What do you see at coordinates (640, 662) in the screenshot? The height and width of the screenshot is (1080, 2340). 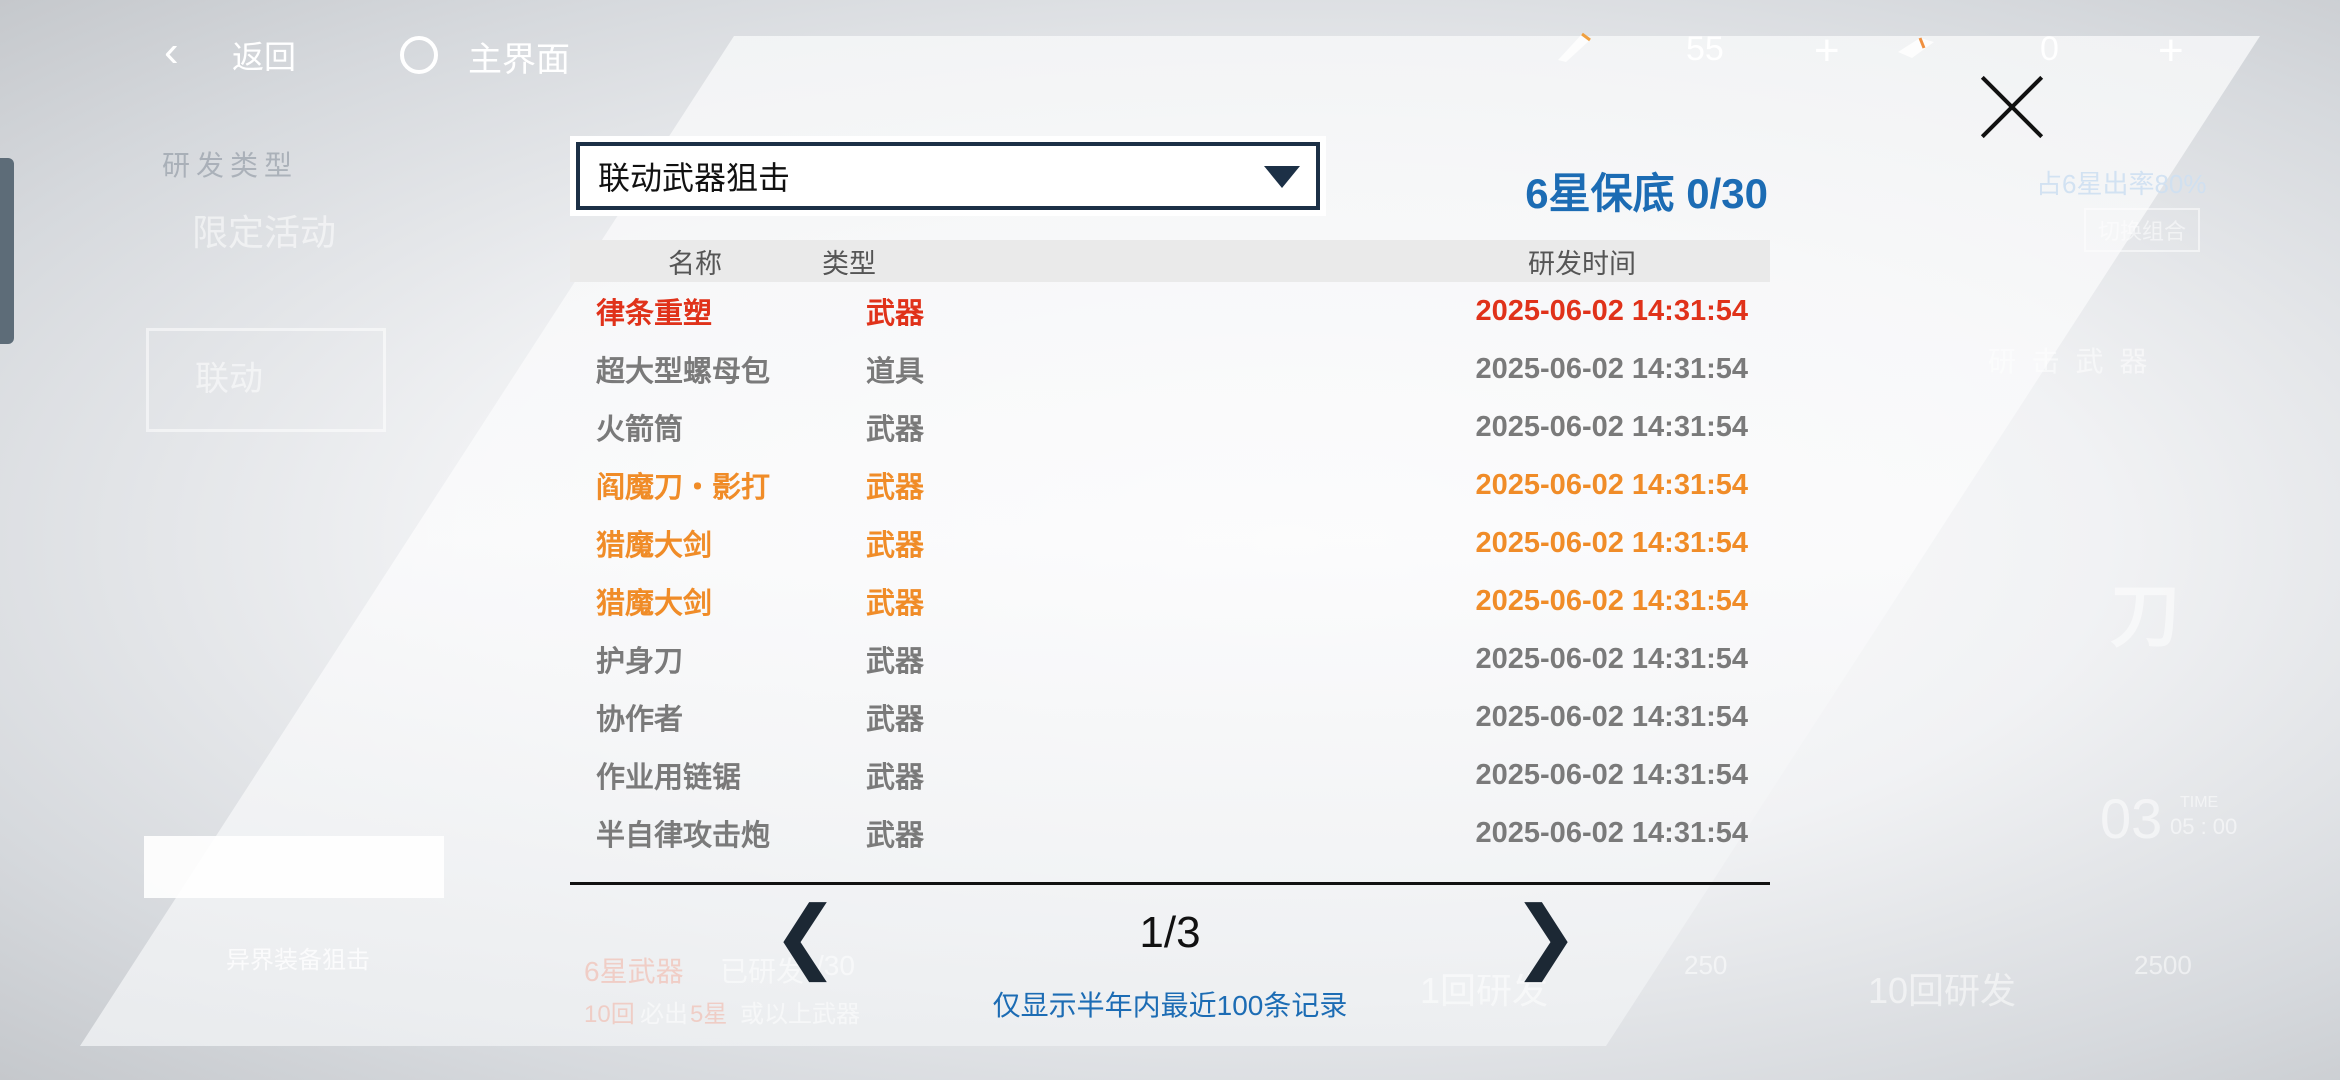 I see `row-name: 护身刀` at bounding box center [640, 662].